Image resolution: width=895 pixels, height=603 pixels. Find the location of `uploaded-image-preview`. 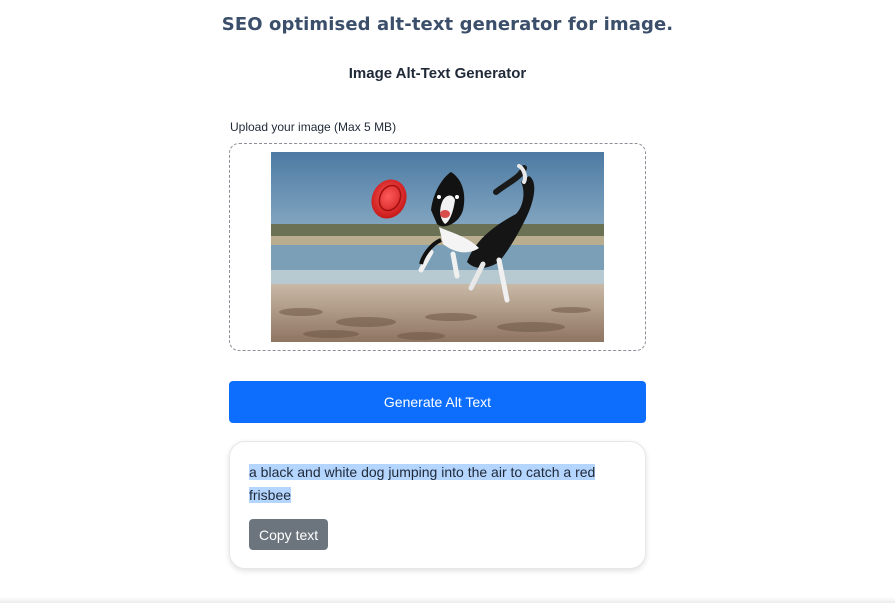

uploaded-image-preview is located at coordinates (437, 247).